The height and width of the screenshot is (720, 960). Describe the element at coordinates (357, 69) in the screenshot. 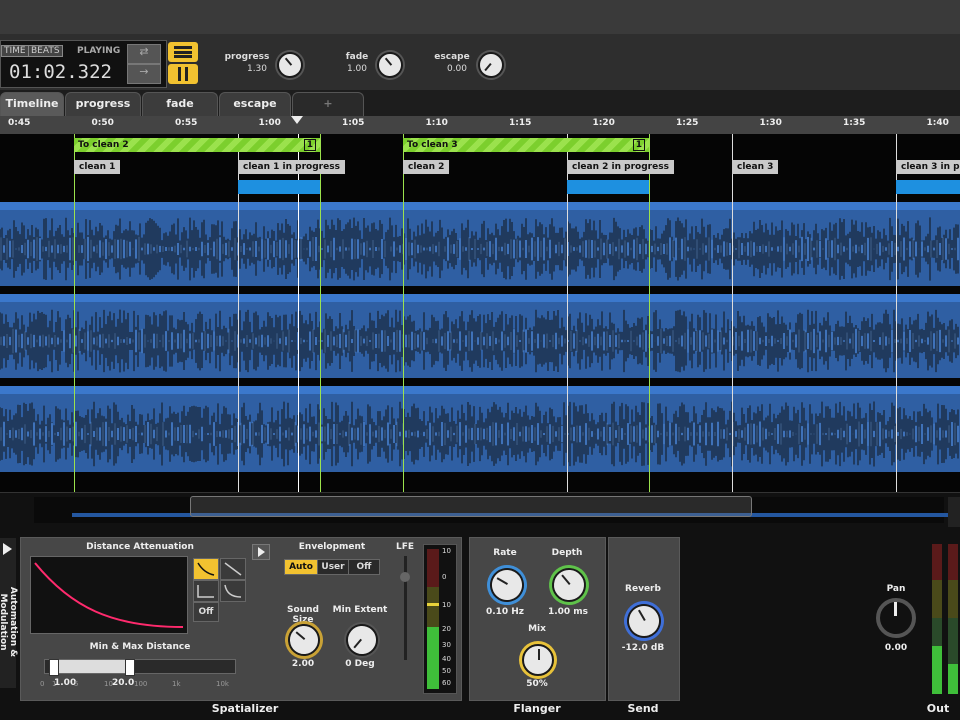

I see `fade-knob-value: 1.00` at that location.